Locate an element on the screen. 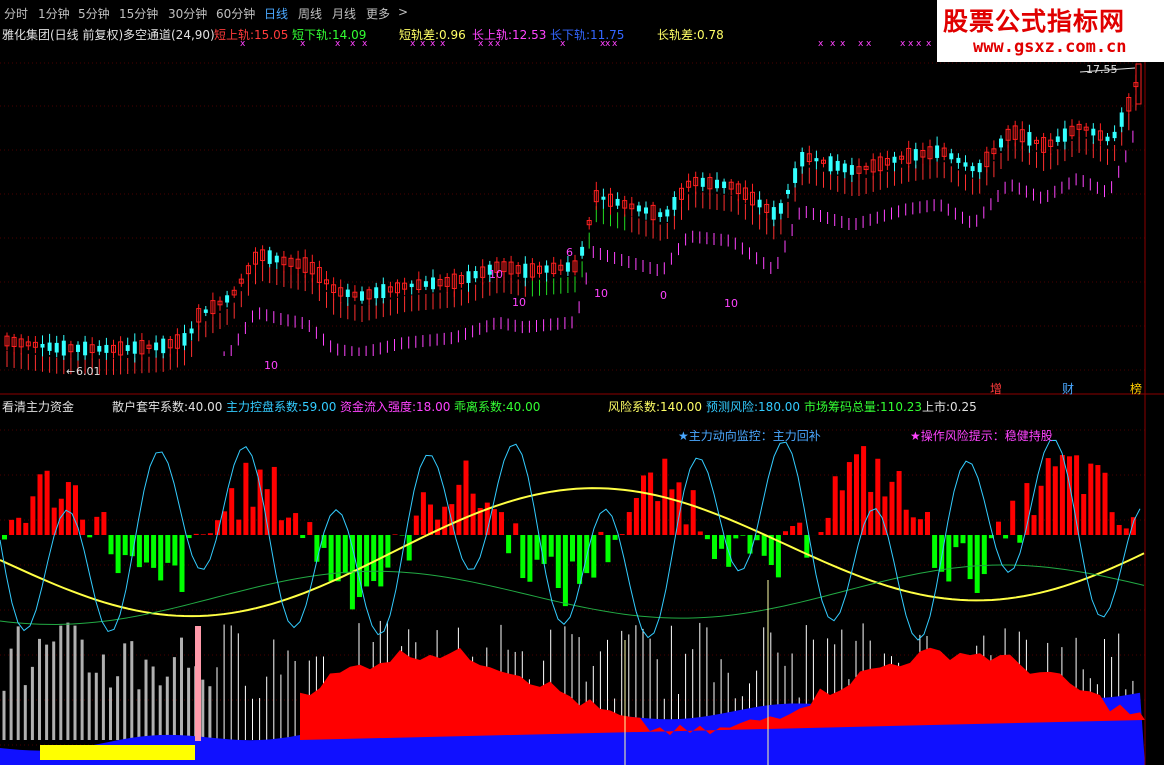 Image resolution: width=1164 pixels, height=765 pixels. readout-long-lower: 长下轨:11.75 is located at coordinates (587, 35).